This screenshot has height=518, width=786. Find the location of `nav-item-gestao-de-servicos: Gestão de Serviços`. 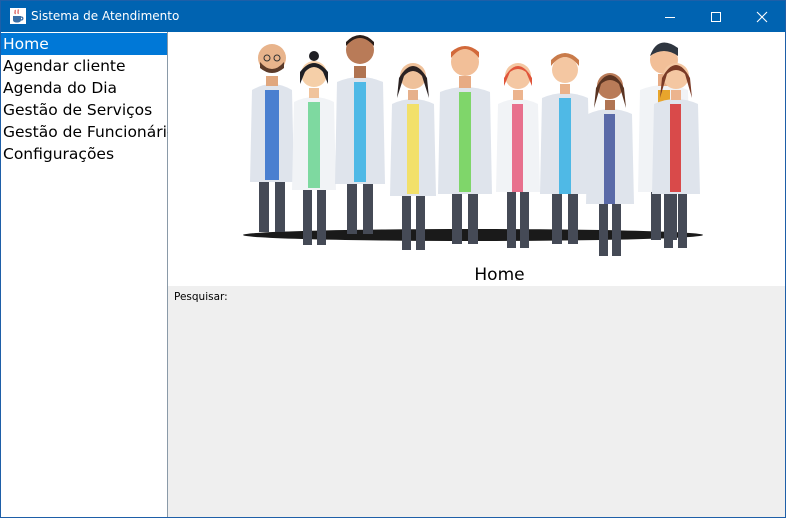

nav-item-gestao-de-servicos: Gestão de Serviços is located at coordinates (84, 110).